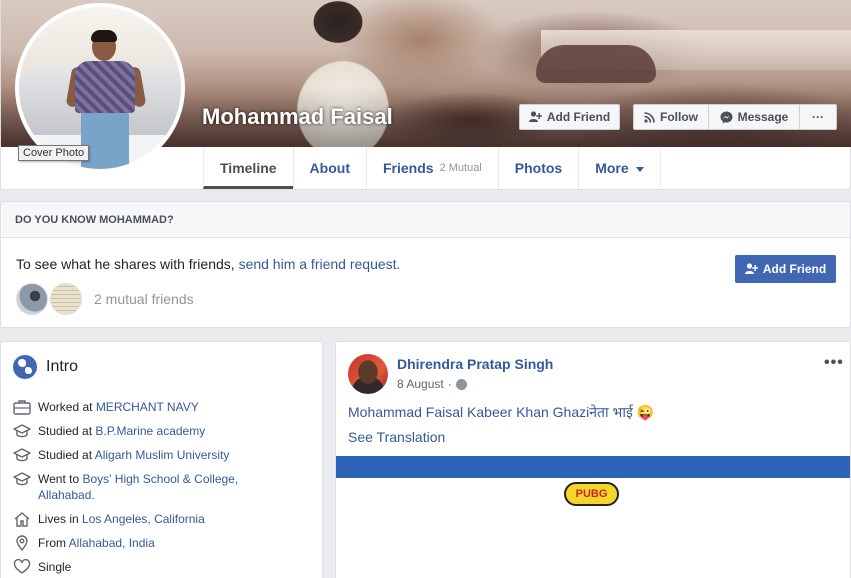  I want to click on more-options-button: ···, so click(818, 117).